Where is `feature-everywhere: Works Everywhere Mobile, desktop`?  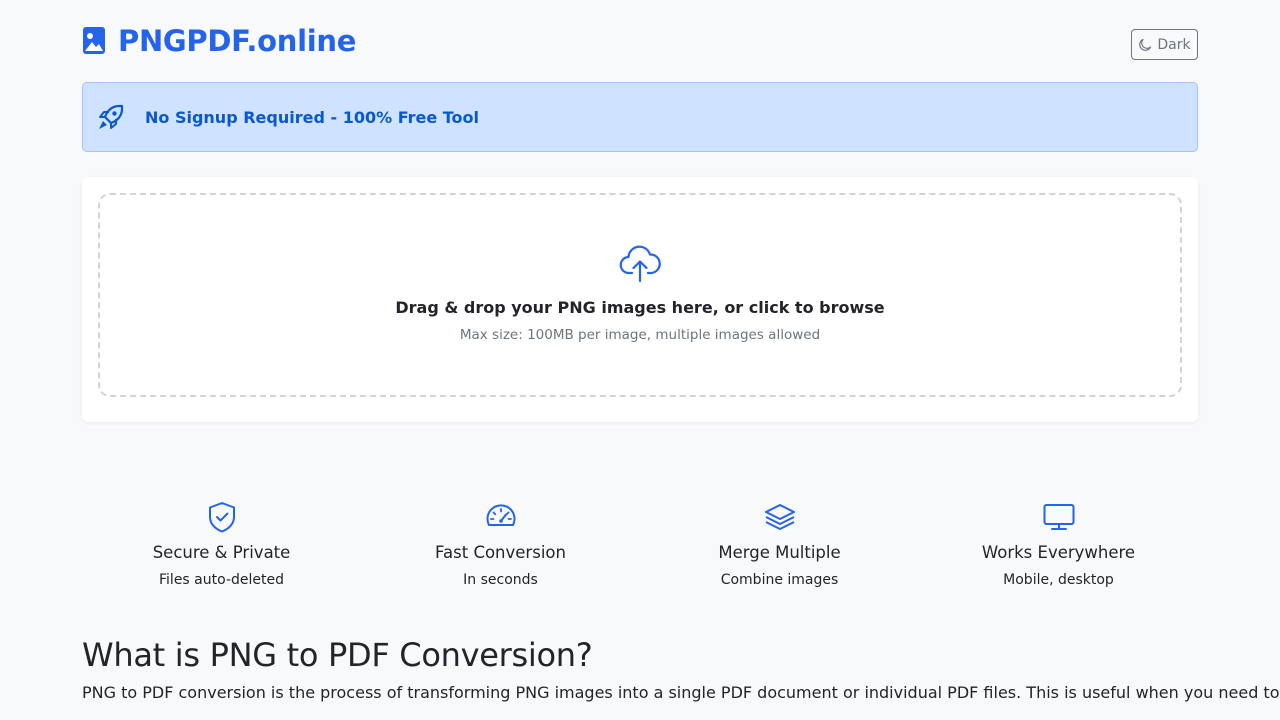 feature-everywhere: Works Everywhere Mobile, desktop is located at coordinates (1058, 544).